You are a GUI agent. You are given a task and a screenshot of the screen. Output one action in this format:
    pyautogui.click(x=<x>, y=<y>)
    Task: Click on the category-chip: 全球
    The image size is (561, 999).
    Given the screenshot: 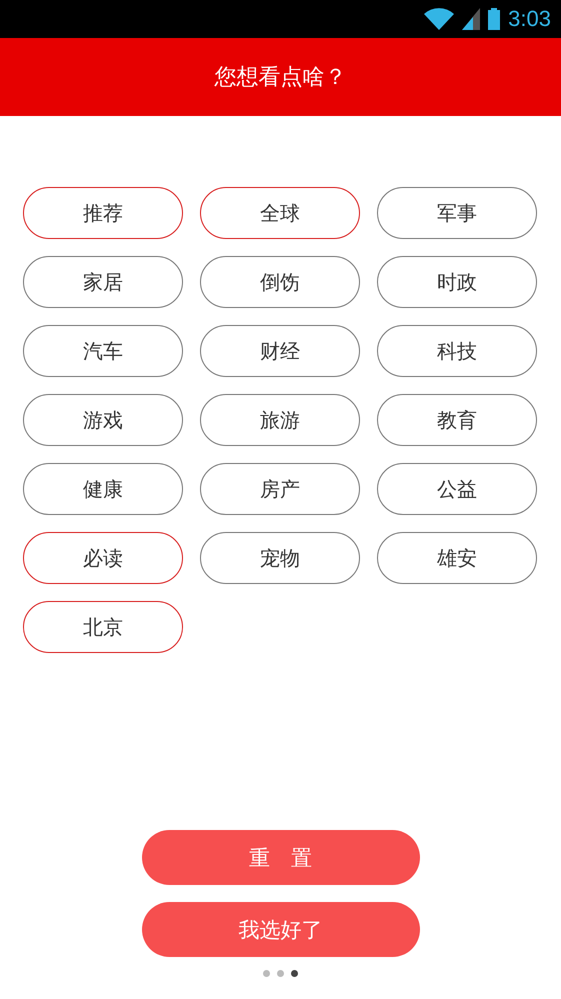 What is the action you would take?
    pyautogui.click(x=280, y=213)
    